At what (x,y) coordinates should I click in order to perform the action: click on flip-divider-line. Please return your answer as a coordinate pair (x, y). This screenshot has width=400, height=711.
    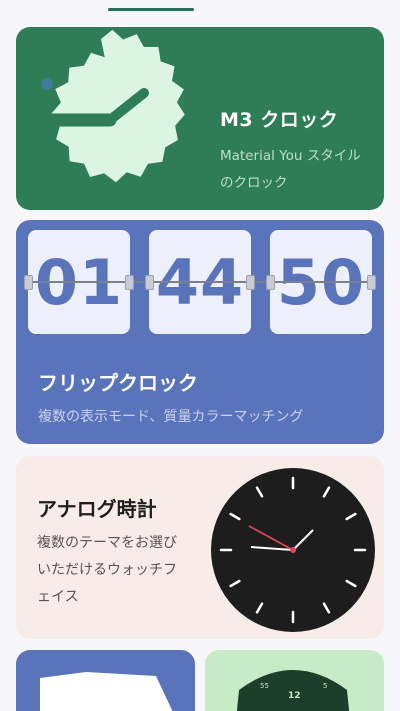
    Looking at the image, I should click on (200, 282).